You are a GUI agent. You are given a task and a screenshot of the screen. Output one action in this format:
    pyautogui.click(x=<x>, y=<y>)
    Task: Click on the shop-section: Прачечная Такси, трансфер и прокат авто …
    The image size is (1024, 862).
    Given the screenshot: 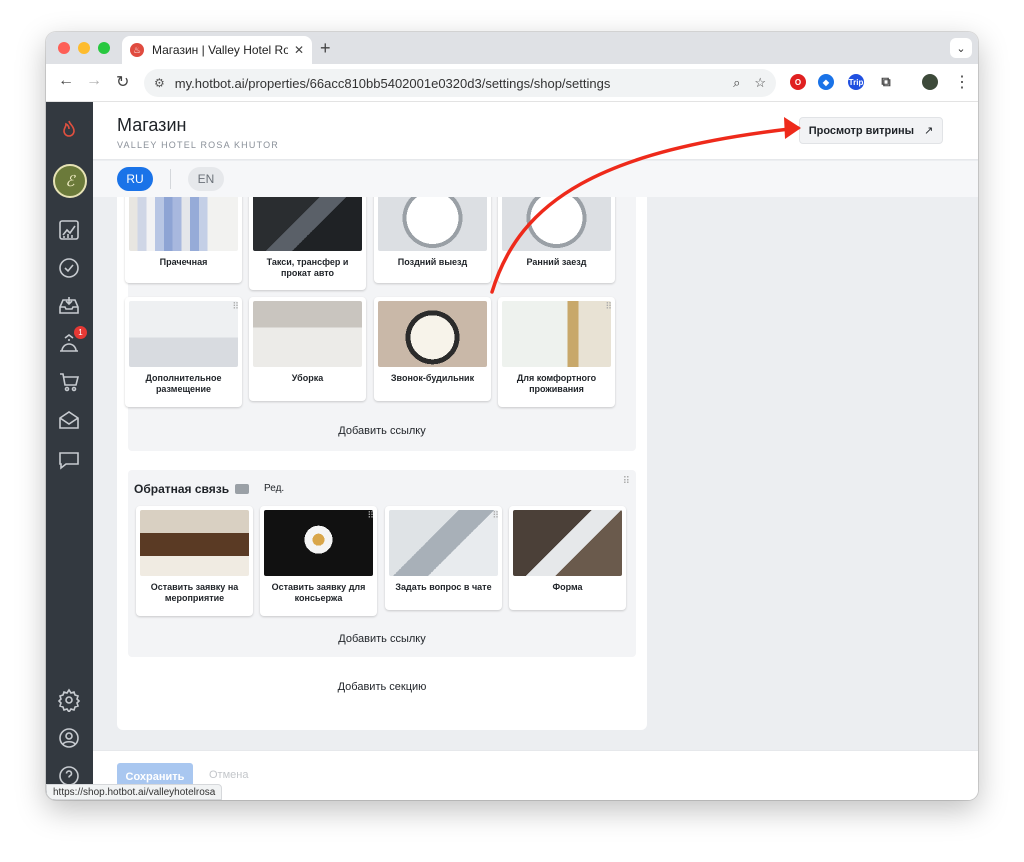 What is the action you would take?
    pyautogui.click(x=380, y=324)
    